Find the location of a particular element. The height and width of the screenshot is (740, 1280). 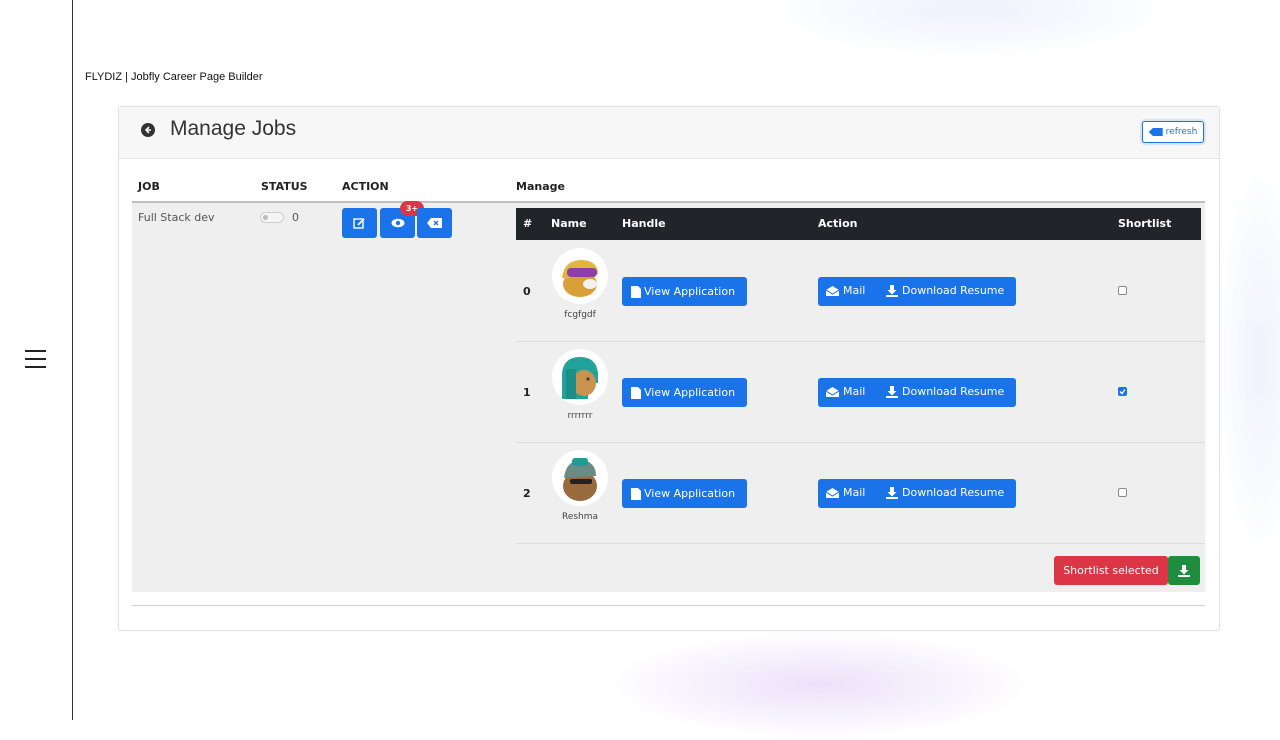

applicants-table-header: # Name Handle Action Shortlist is located at coordinates (858, 224).